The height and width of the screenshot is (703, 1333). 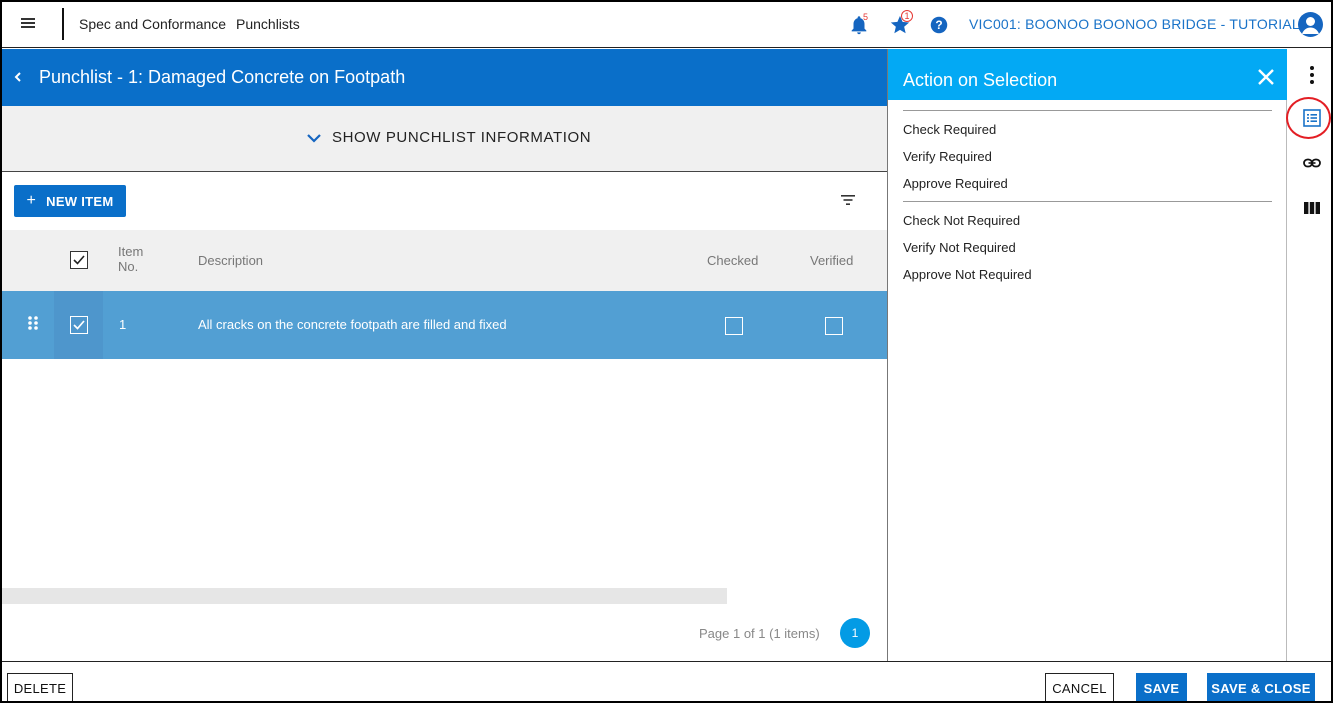 I want to click on notifications-badge: 5, so click(x=866, y=17).